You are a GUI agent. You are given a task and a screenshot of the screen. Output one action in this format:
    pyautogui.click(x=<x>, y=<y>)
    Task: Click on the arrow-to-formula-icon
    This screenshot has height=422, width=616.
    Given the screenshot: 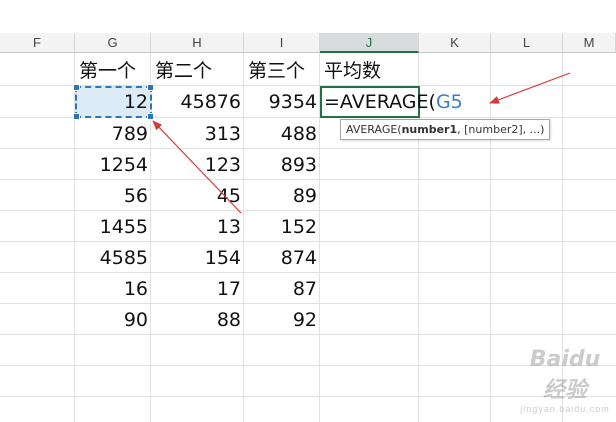 What is the action you would take?
    pyautogui.click(x=530, y=88)
    